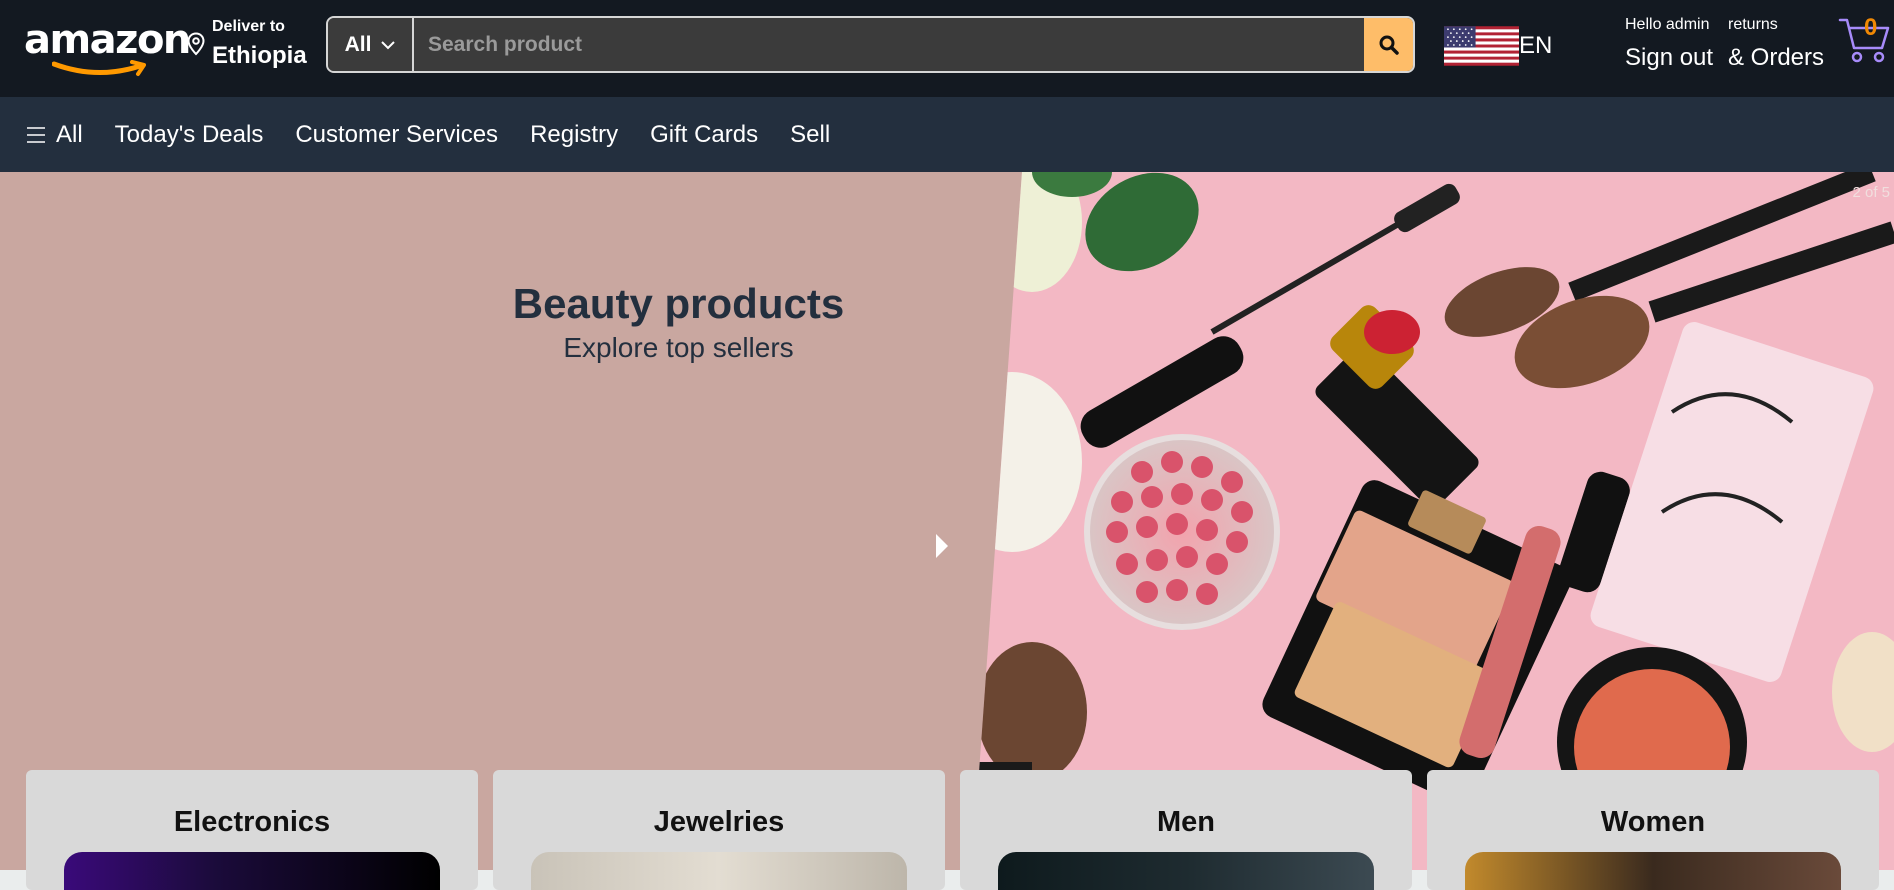  What do you see at coordinates (107, 40) in the screenshot?
I see `logo-text: amazon` at bounding box center [107, 40].